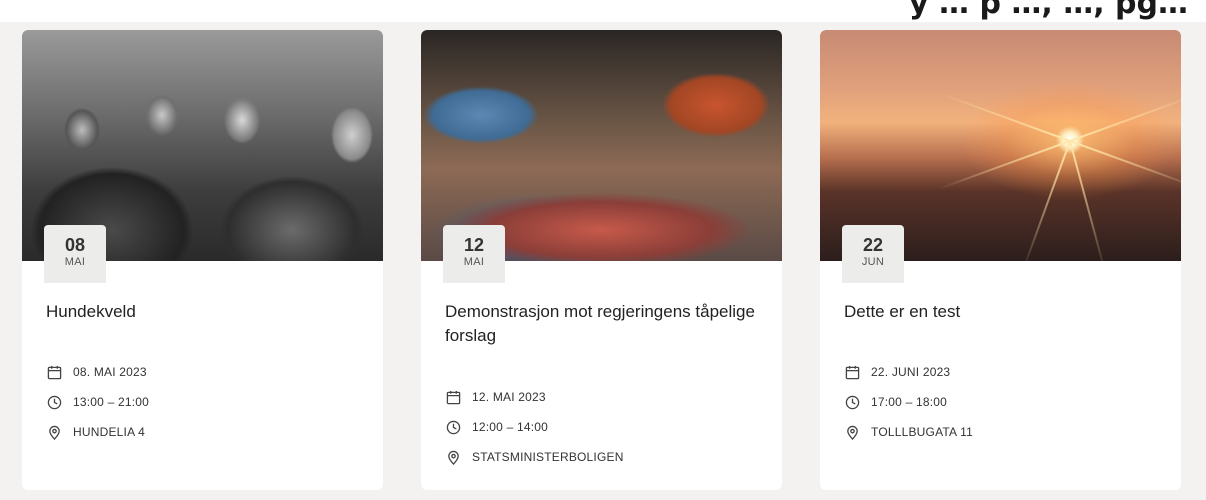 This screenshot has width=1206, height=500. I want to click on event-date: 08. MAI 2023, so click(110, 372).